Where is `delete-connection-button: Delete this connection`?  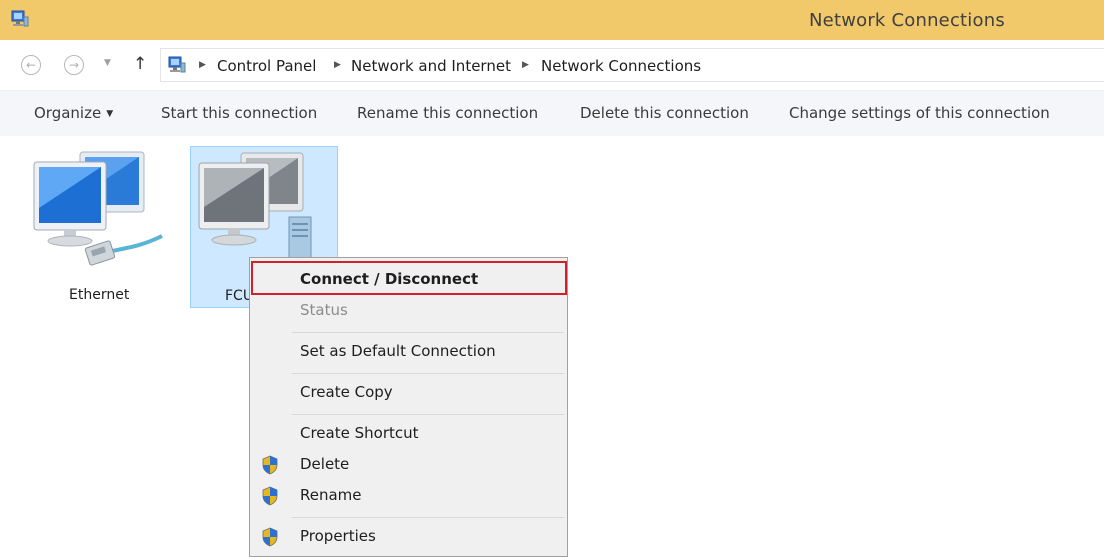
delete-connection-button: Delete this connection is located at coordinates (664, 113).